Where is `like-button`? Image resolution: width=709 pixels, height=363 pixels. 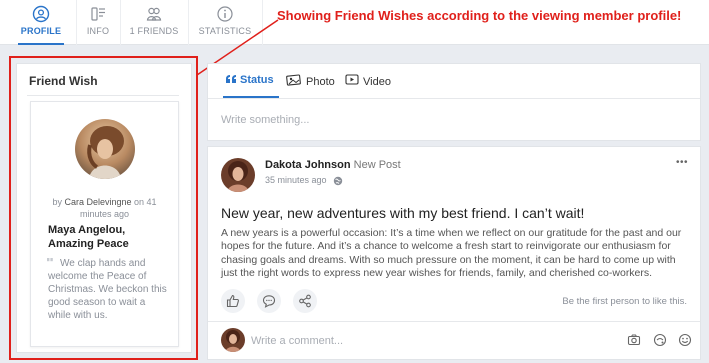 like-button is located at coordinates (233, 301).